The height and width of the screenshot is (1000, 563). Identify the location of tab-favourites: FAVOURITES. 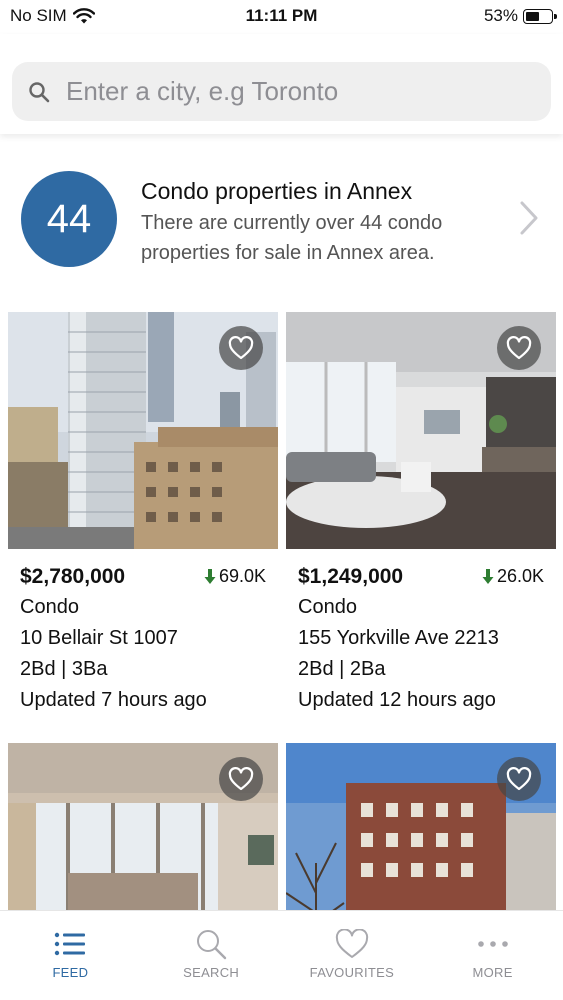
(352, 955).